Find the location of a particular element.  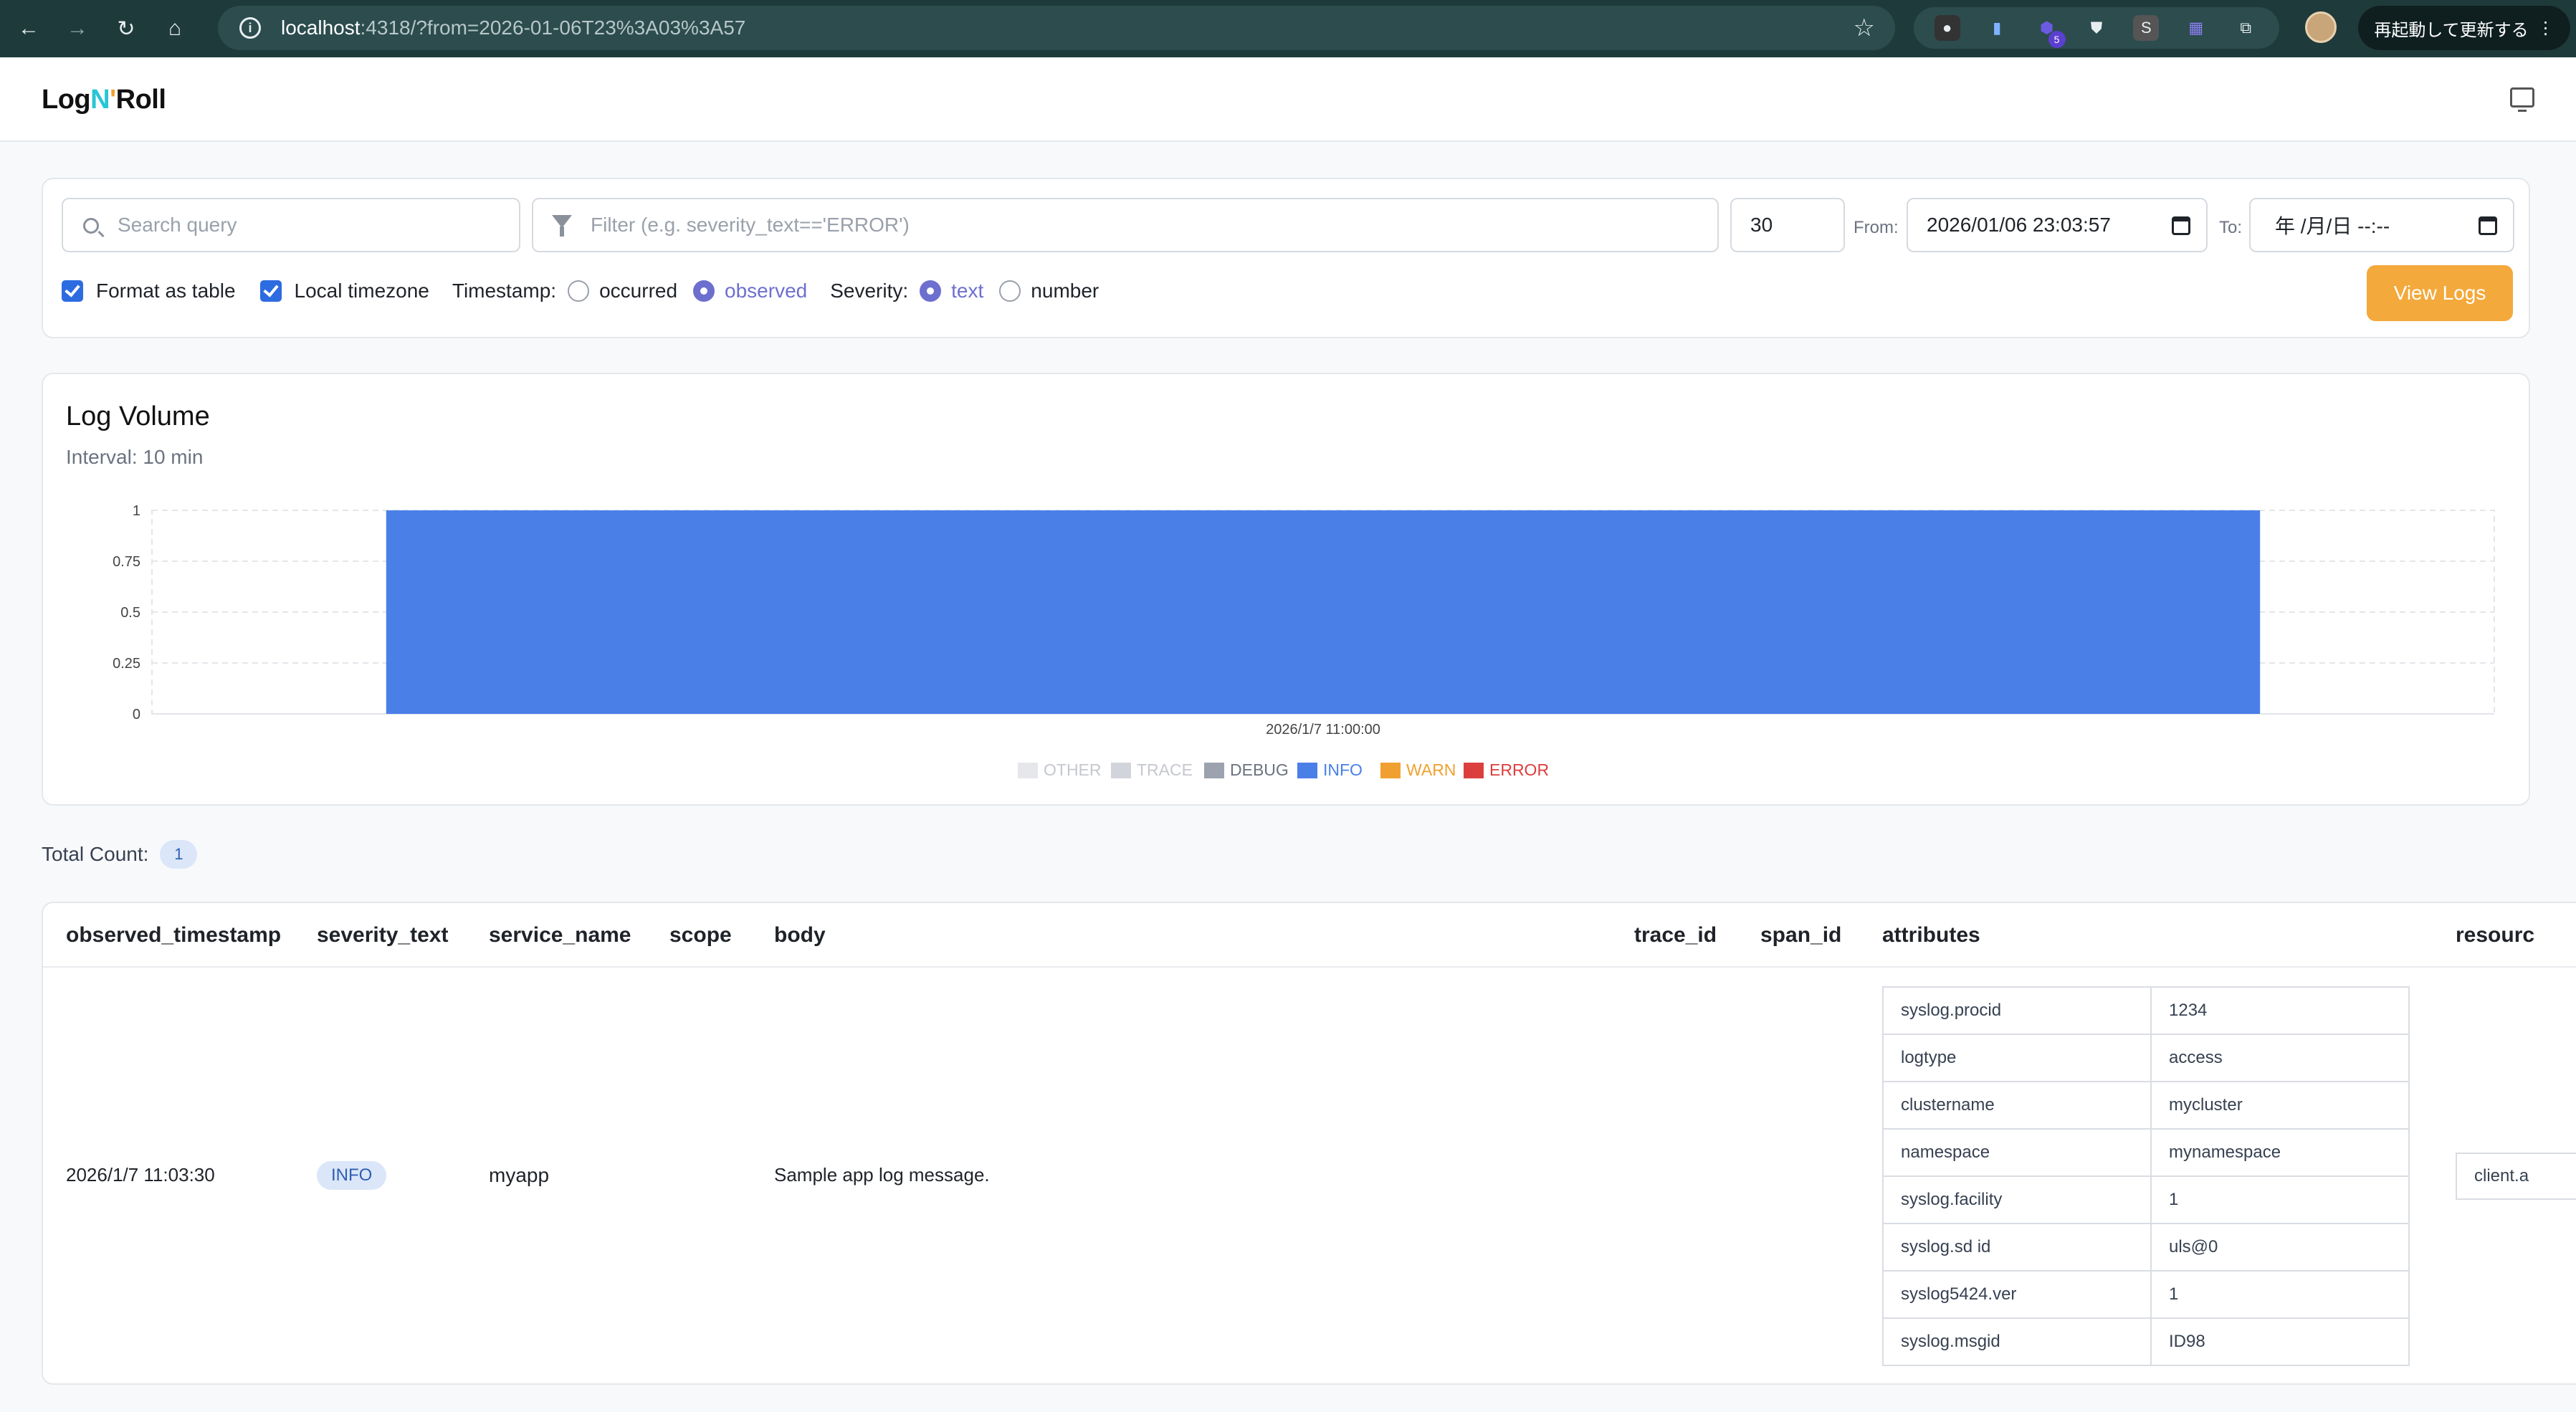

attribute-row: syslog.msgid ID98 is located at coordinates (2146, 1341).